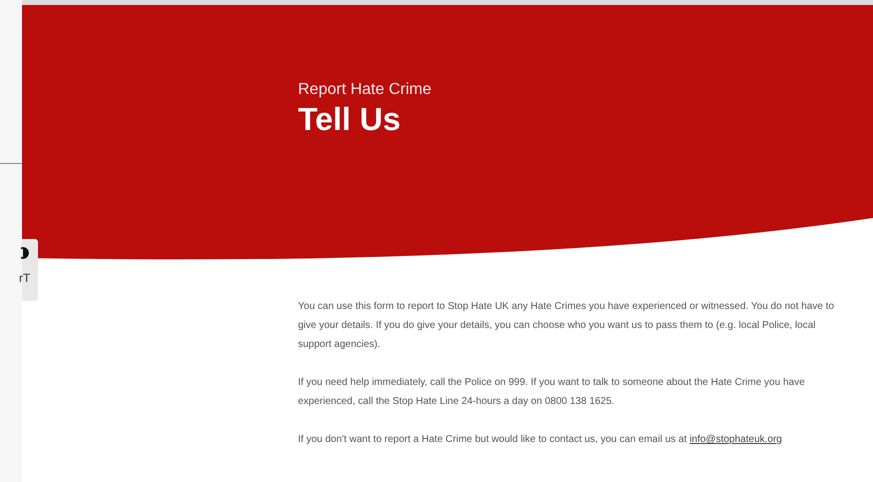 Image resolution: width=873 pixels, height=482 pixels. Describe the element at coordinates (567, 326) in the screenshot. I see `body-paragraph: You can use this form to report to Stop Hate UK any Hate Crimes you have experienced or witnessed. You do not have to give your details. If you do give your details, you can choose who you want us to pass them to (e.g. local Police, local support agencies).` at that location.